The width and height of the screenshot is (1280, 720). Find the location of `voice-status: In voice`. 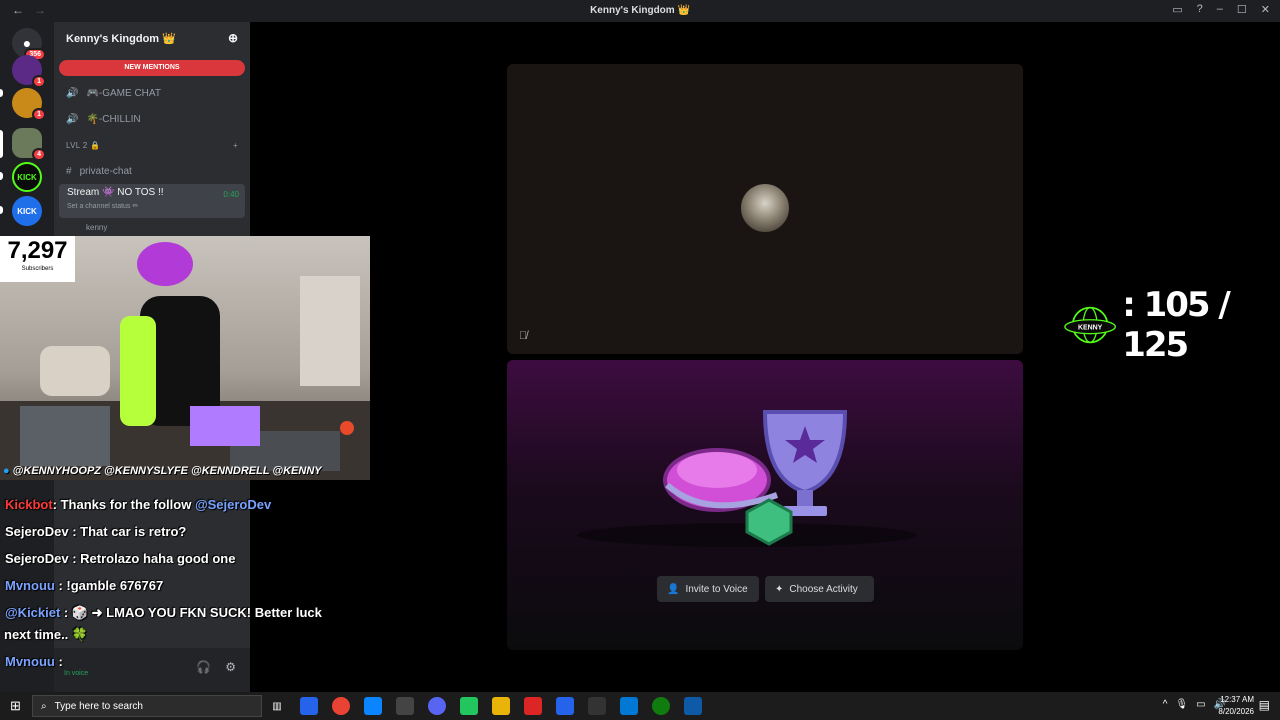

voice-status: In voice is located at coordinates (76, 673).